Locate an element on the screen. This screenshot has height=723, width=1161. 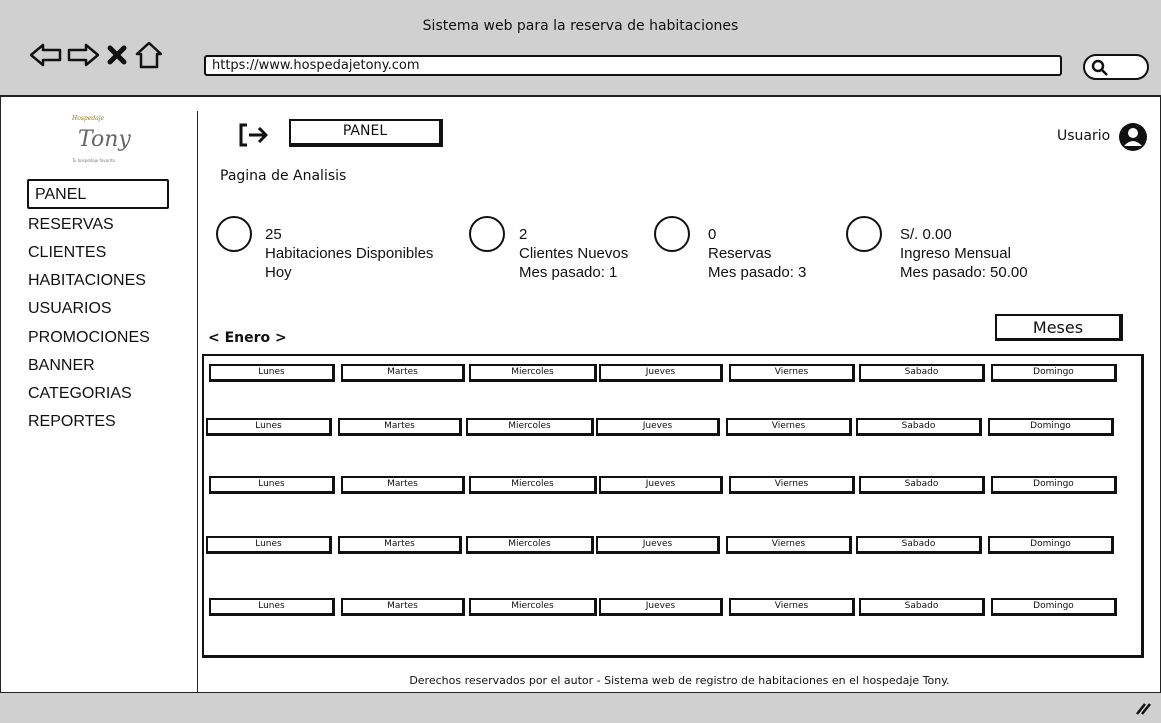
stat-value: 2 is located at coordinates (523, 234).